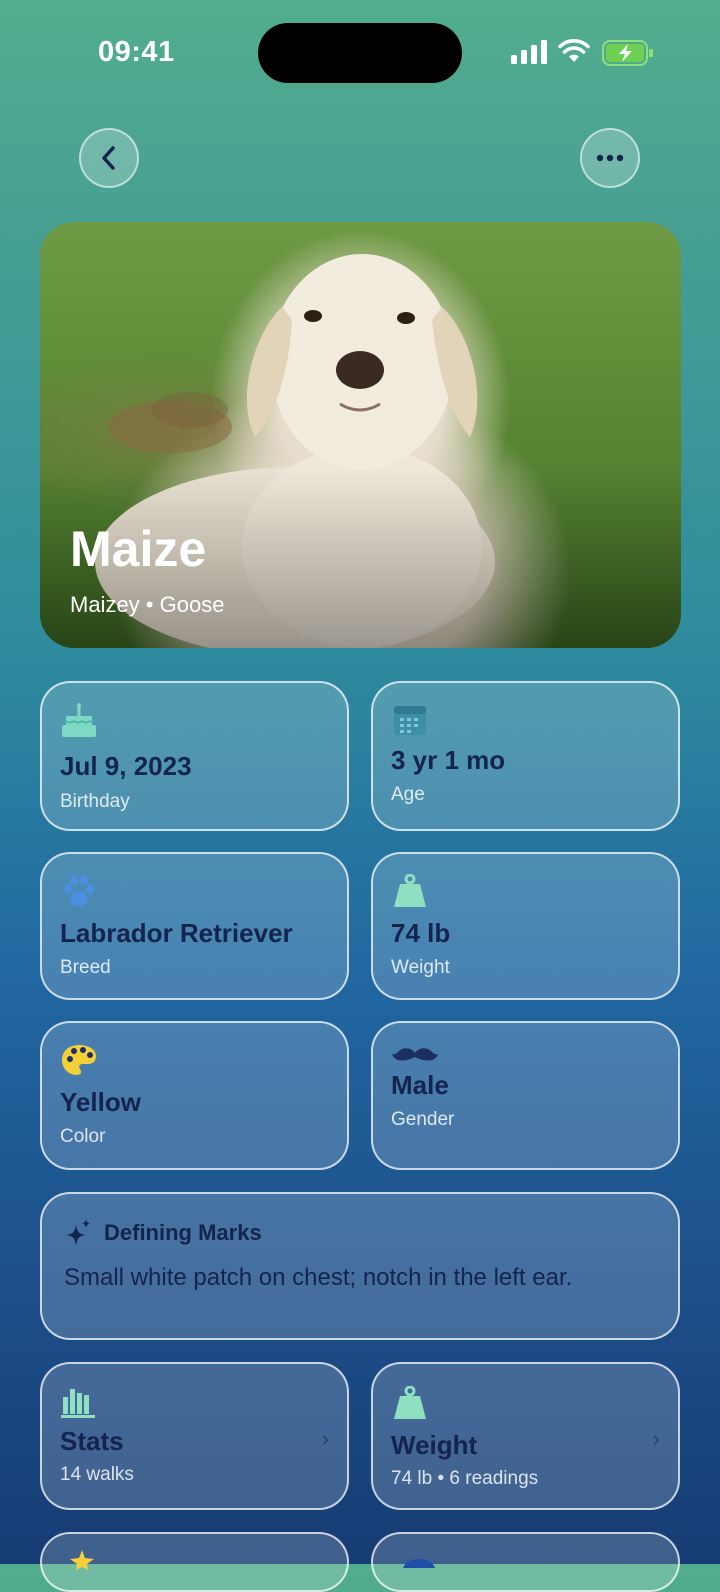  I want to click on status-bar: 09:41, so click(360, 52).